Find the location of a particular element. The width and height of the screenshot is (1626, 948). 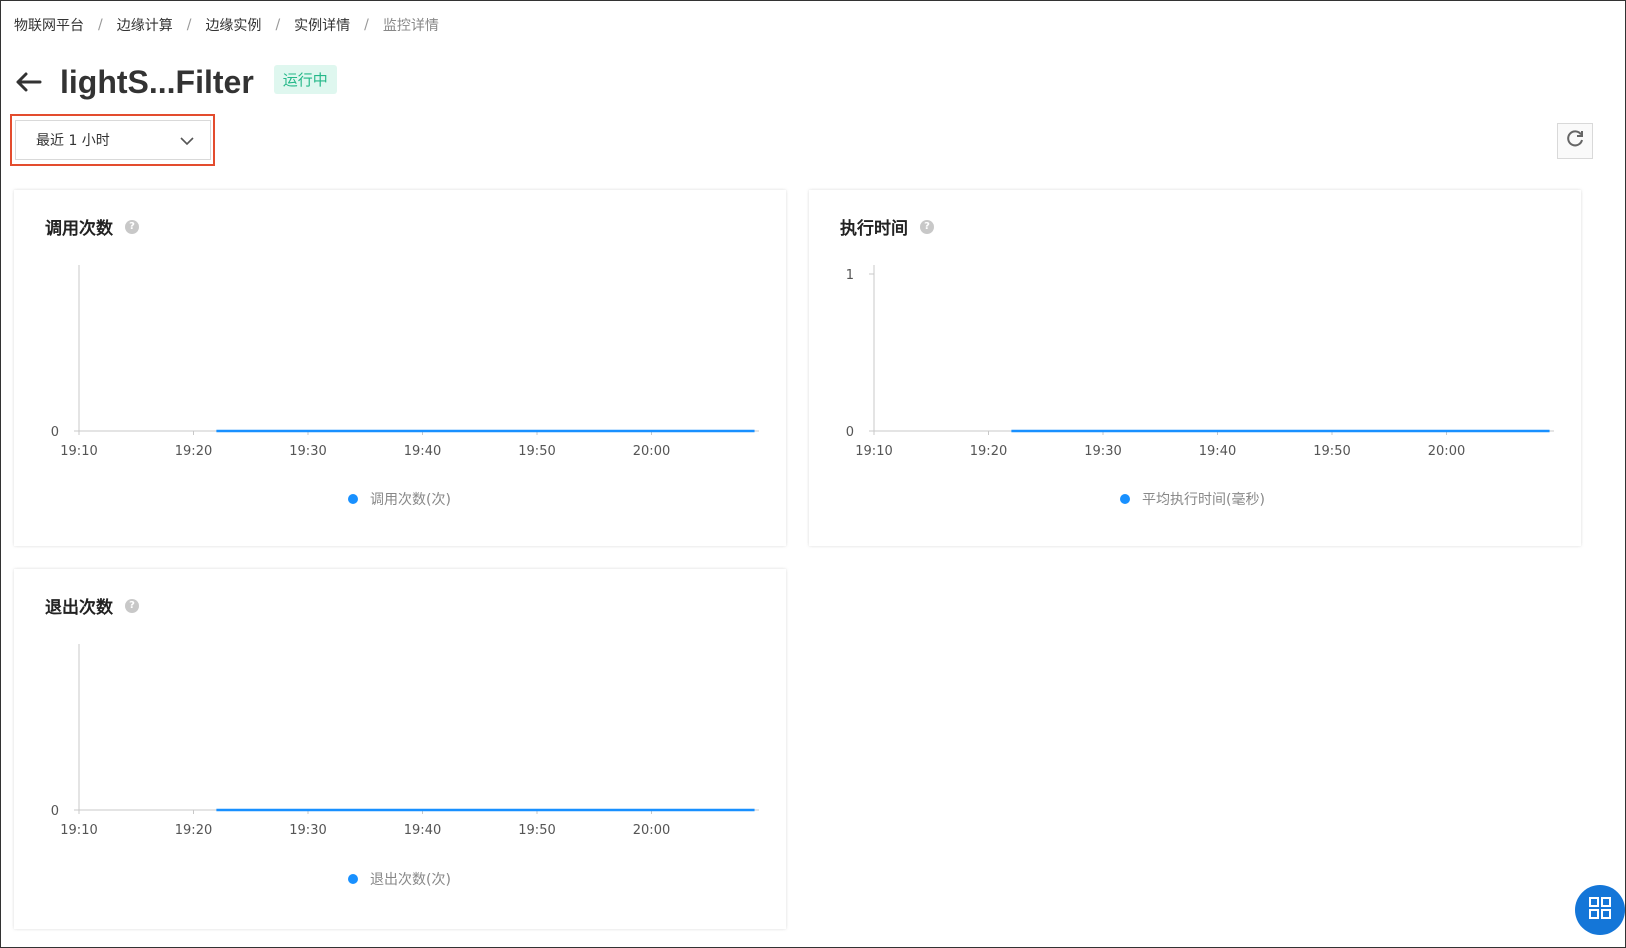

legend-label: 退出次数(次) is located at coordinates (410, 880).